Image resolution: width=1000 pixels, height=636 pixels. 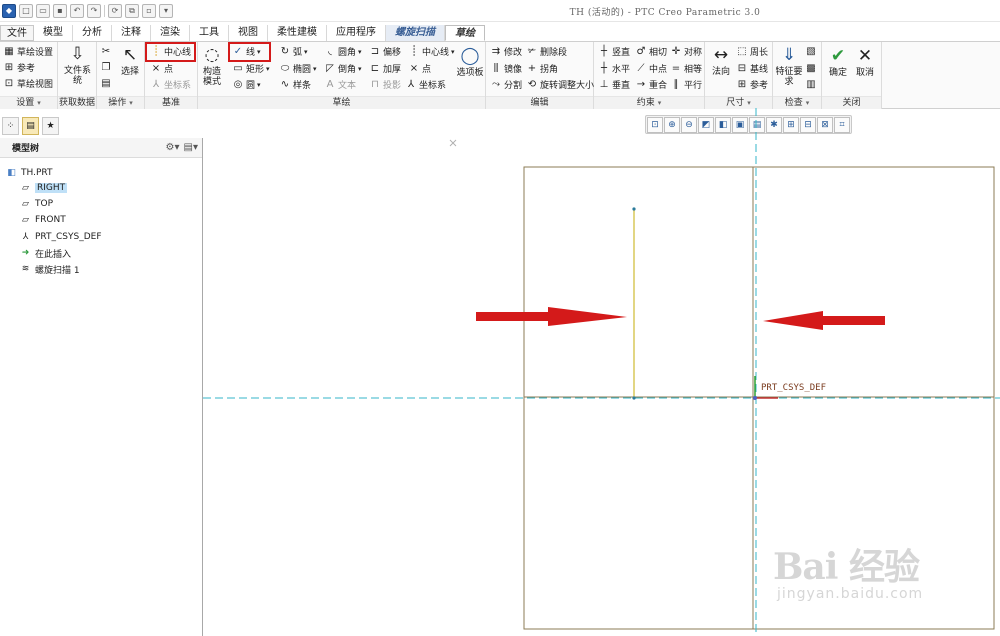 What do you see at coordinates (43, 220) in the screenshot?
I see `tree-item-front: ▱ FRONT` at bounding box center [43, 220].